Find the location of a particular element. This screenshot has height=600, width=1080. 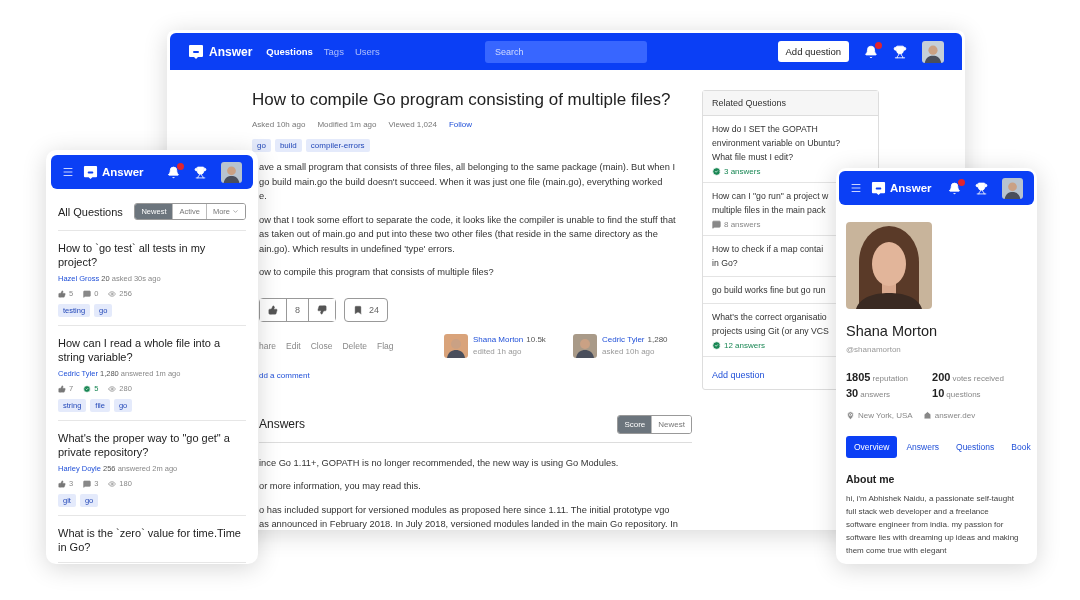

tag: build is located at coordinates (288, 145).